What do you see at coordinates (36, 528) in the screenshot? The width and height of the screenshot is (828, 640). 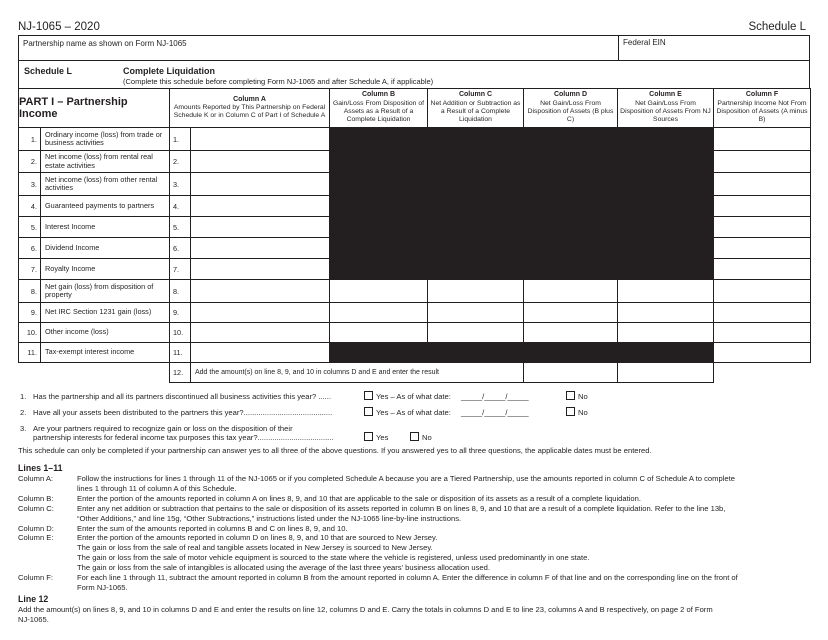 I see `instruction-key: Column D:` at bounding box center [36, 528].